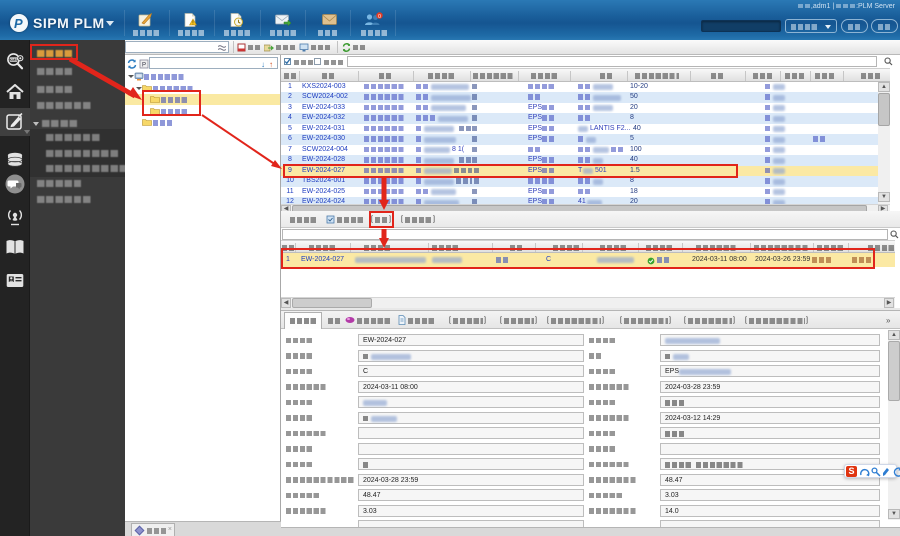  What do you see at coordinates (14, 60) in the screenshot?
I see `svg-text: KMS` at bounding box center [14, 60].